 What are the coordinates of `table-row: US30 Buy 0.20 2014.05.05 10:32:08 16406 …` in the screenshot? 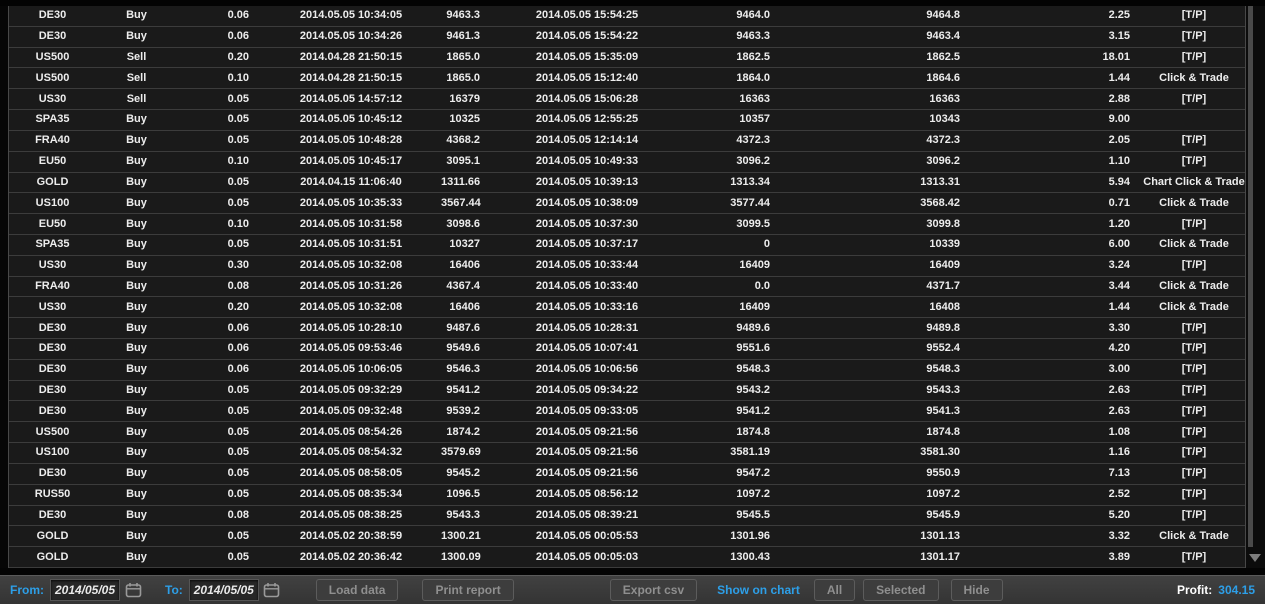 It's located at (627, 308).